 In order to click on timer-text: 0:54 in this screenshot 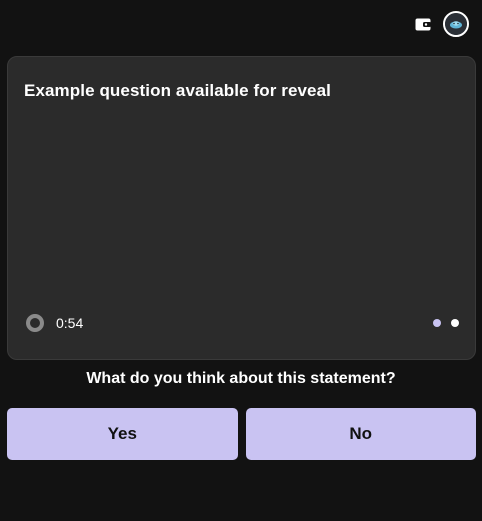, I will do `click(70, 323)`.